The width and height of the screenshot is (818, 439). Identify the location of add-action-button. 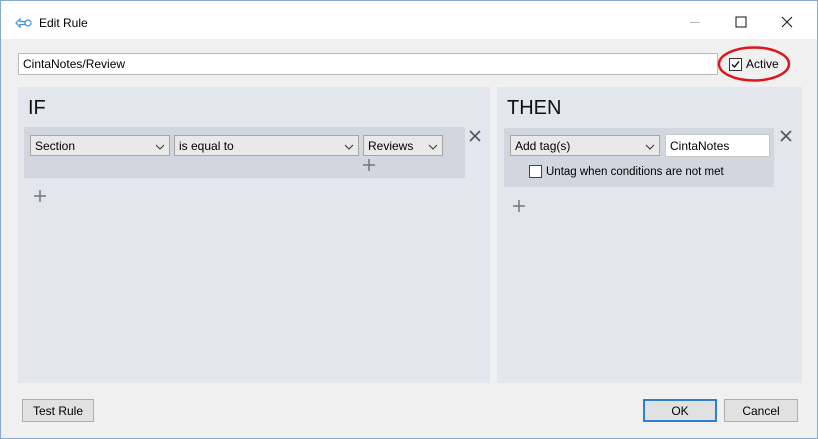
(519, 207).